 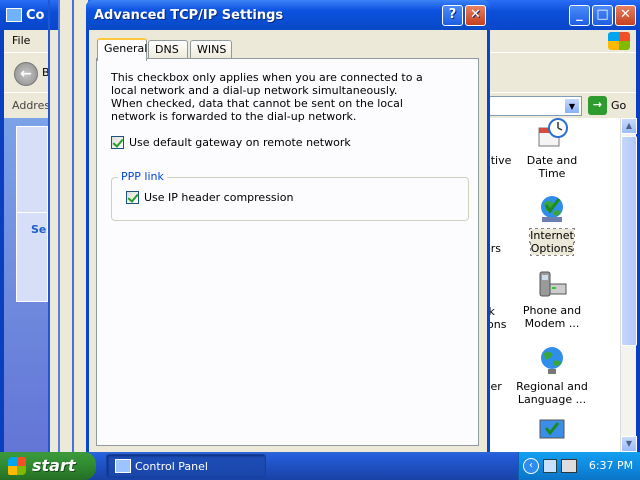 I want to click on item-label: Internet Options, so click(x=552, y=242).